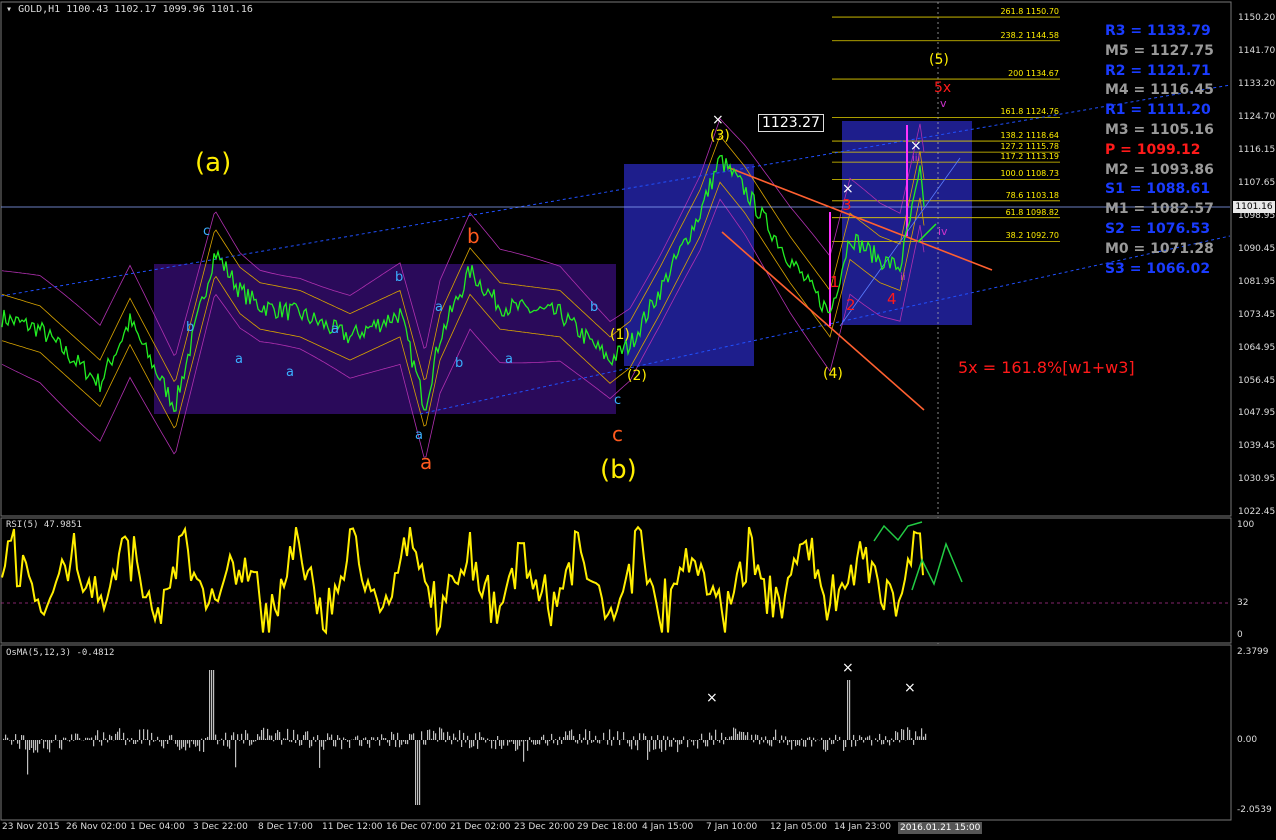 The height and width of the screenshot is (840, 1276). What do you see at coordinates (607, 827) in the screenshot?
I see `time-axis-label: 29 Dec 18:00` at bounding box center [607, 827].